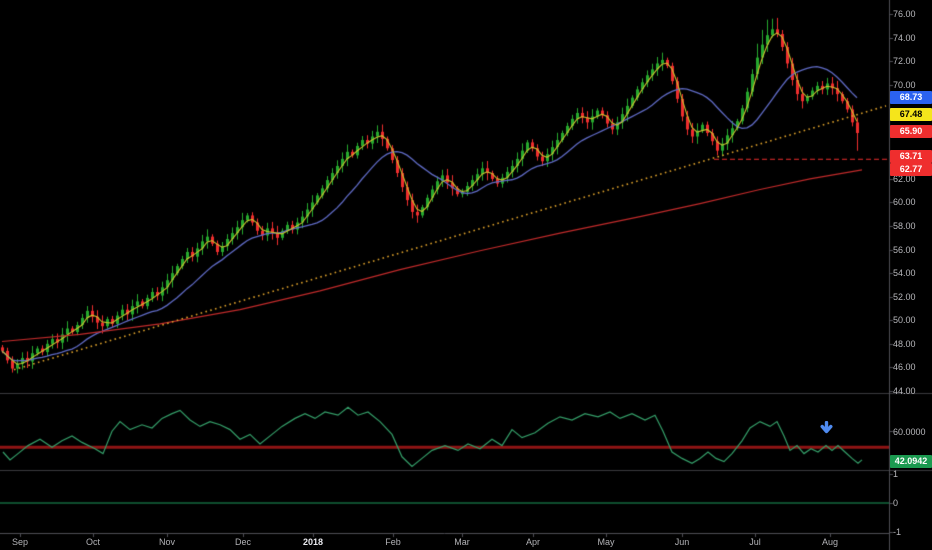 The height and width of the screenshot is (550, 932). Describe the element at coordinates (909, 432) in the screenshot. I see `oscillator-tick-label: 60.0000` at that location.